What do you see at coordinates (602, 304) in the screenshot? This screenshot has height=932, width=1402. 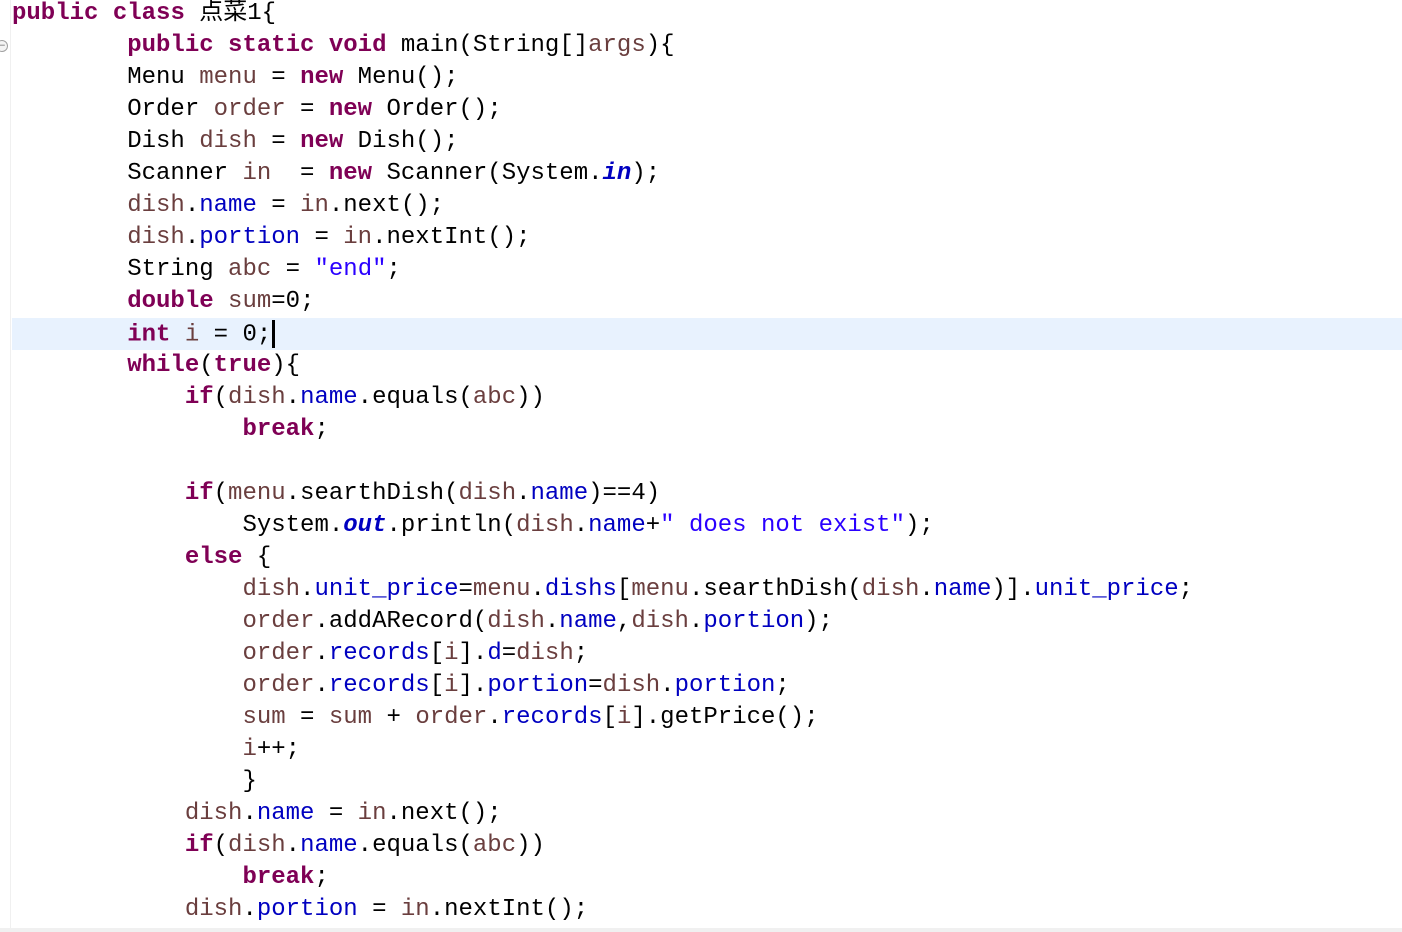 I see `code-line: double sum=0;` at bounding box center [602, 304].